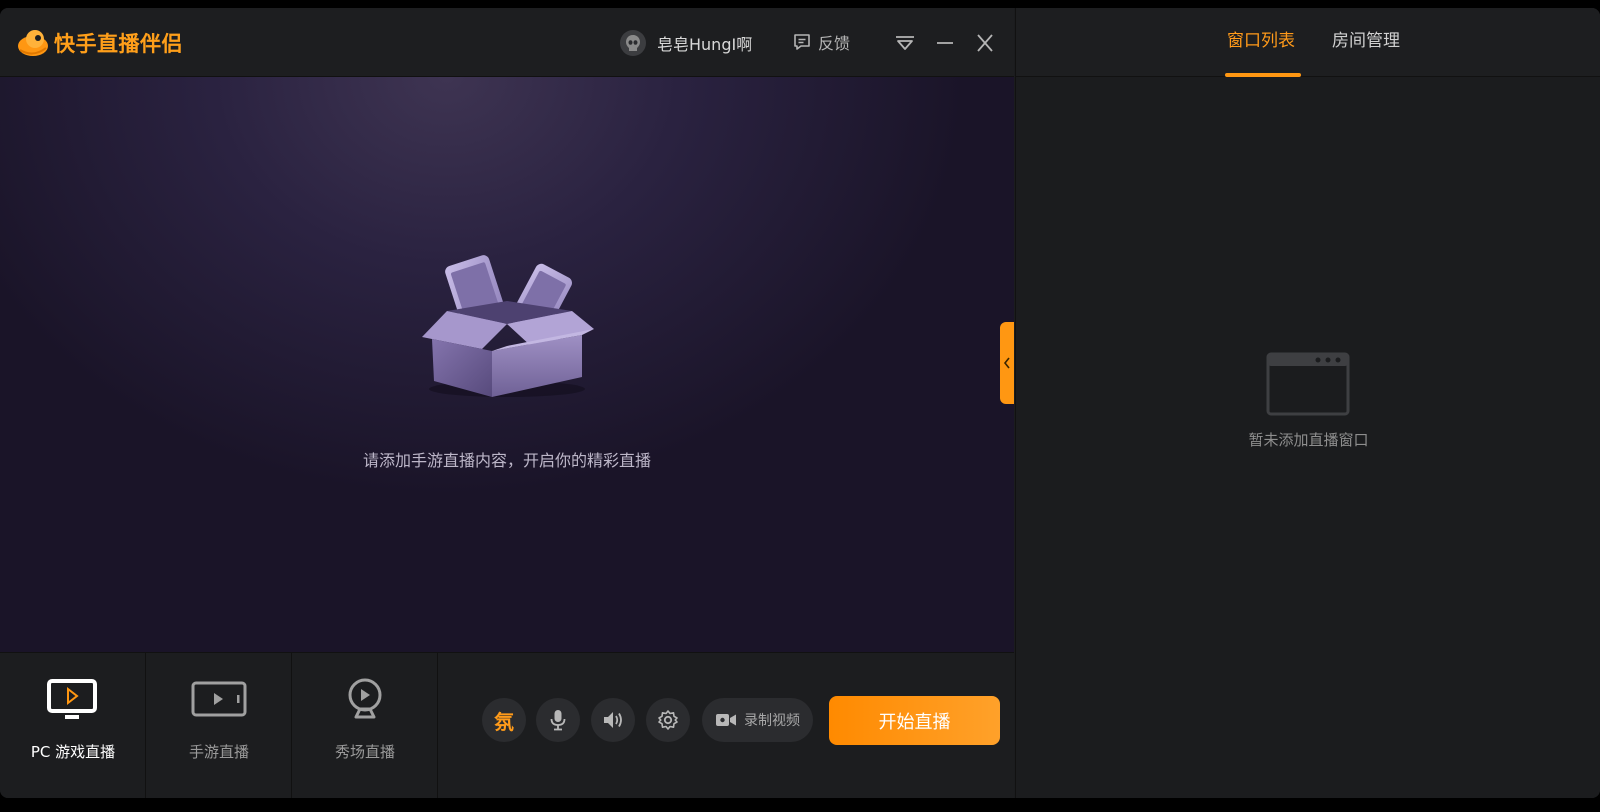  I want to click on record-video-button: 录制视频, so click(757, 720).